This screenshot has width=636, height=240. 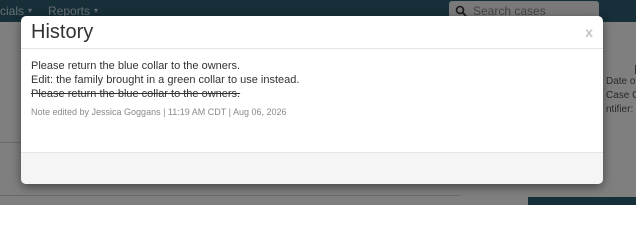 I want to click on modal-footer, so click(x=312, y=168).